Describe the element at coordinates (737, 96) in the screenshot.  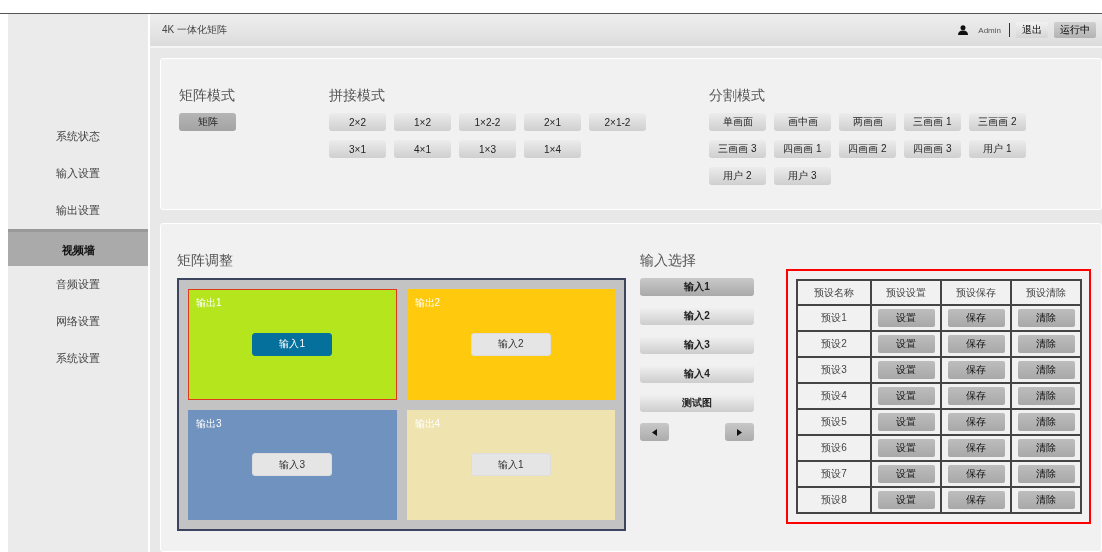
I see `section-title: 分割模式` at that location.